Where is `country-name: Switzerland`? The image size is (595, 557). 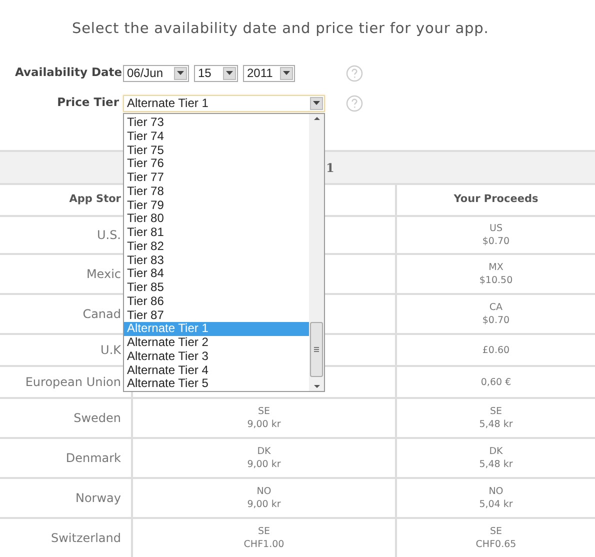 country-name: Switzerland is located at coordinates (86, 538).